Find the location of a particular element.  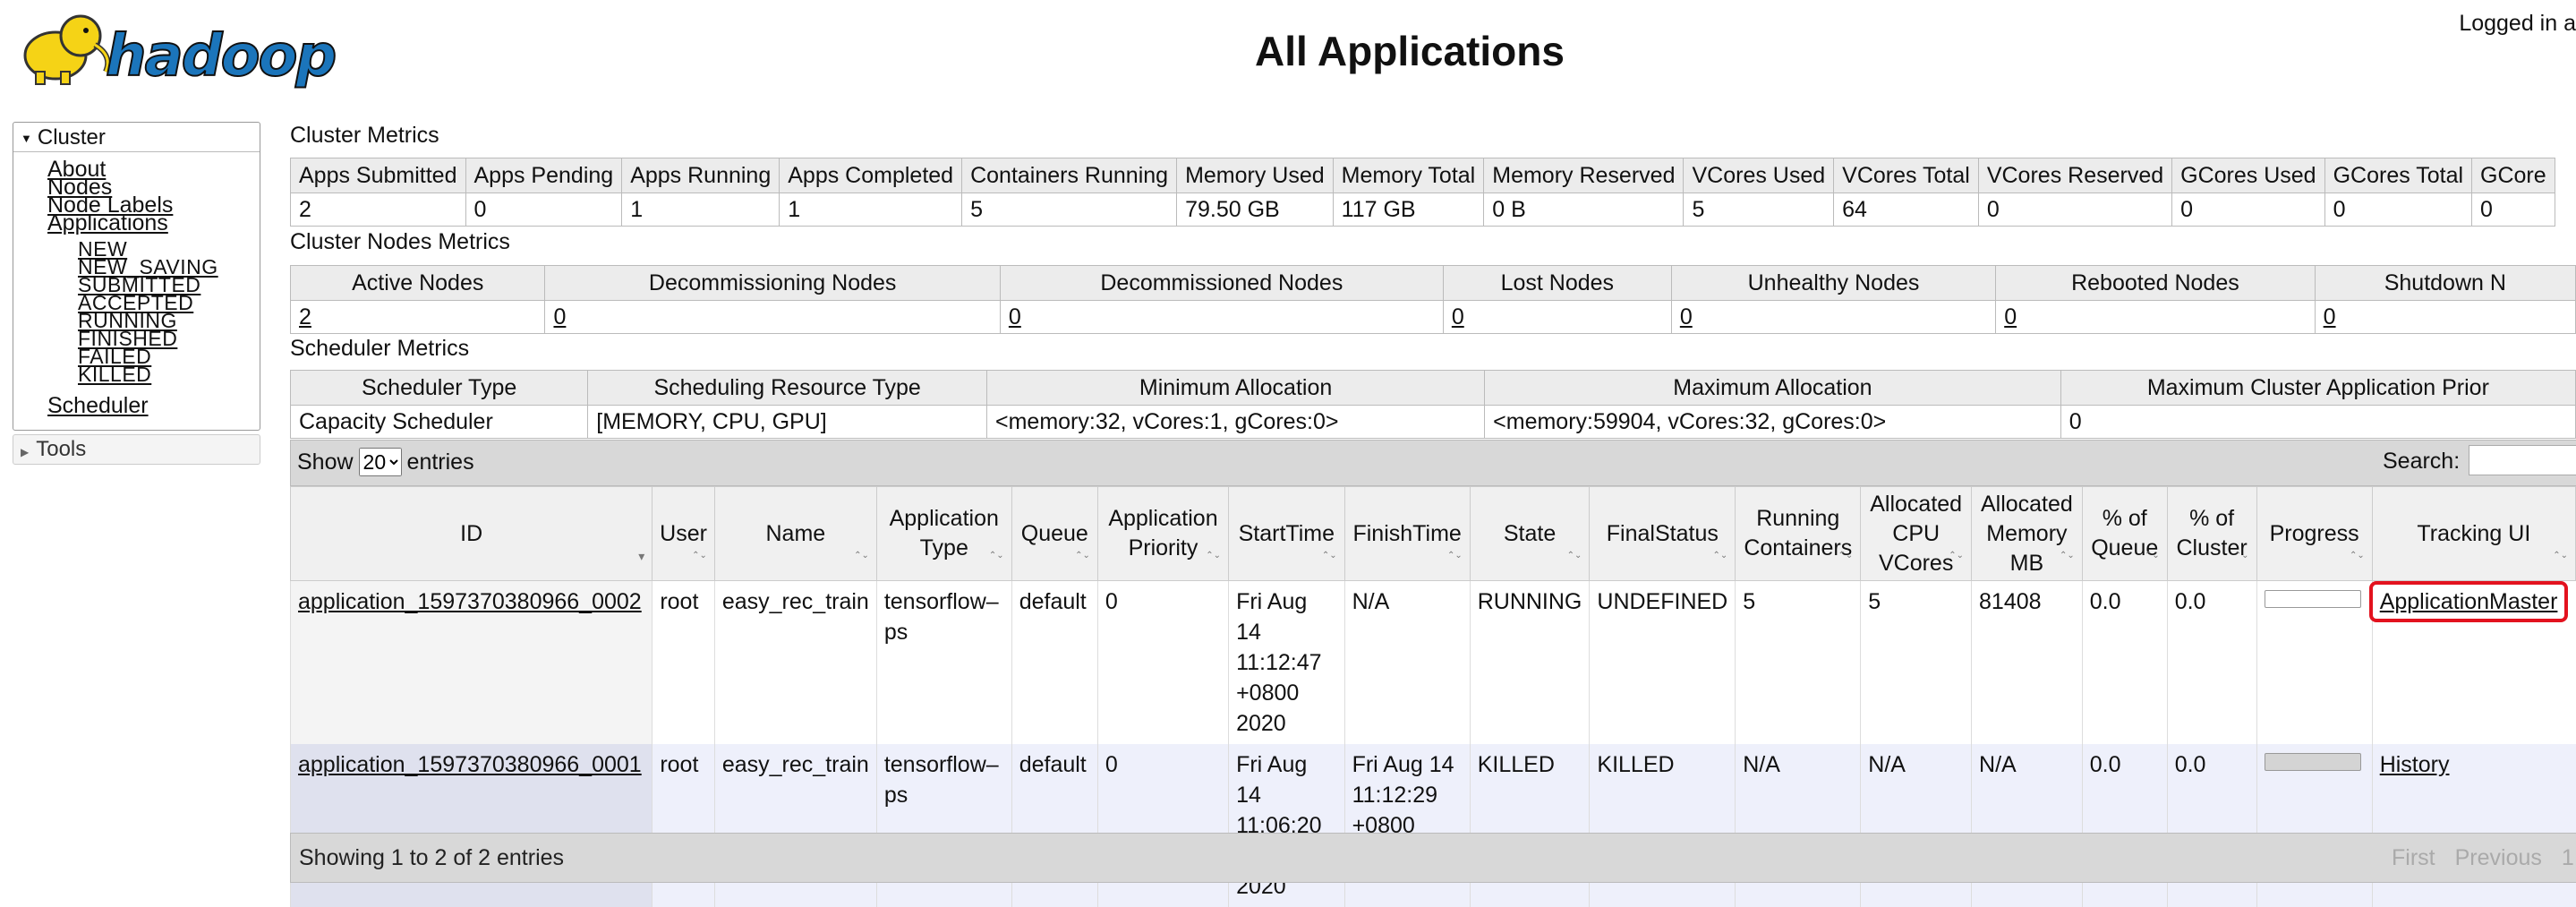

type-cell-line: tensorflow– is located at coordinates (941, 764).